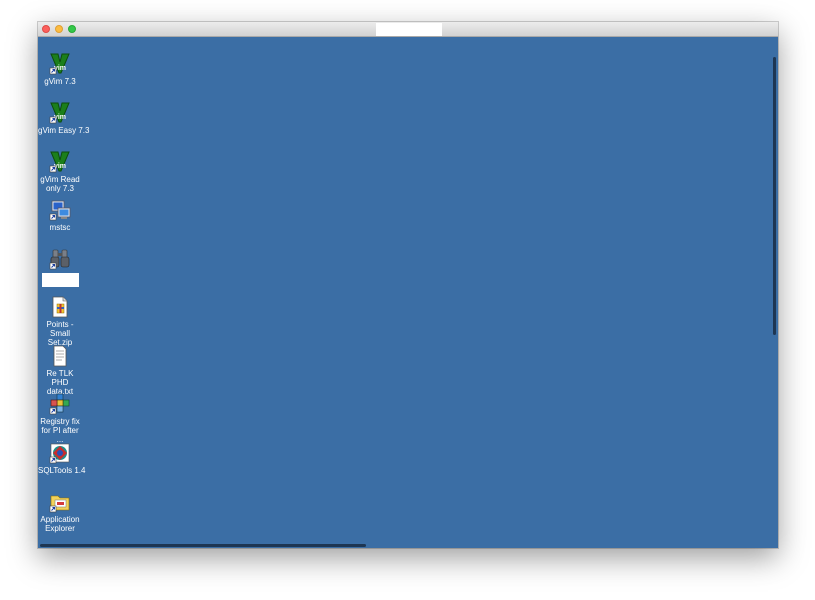 The image size is (815, 600). Describe the element at coordinates (62, 470) in the screenshot. I see `desktop-icon-label: SQLTools 1.4` at that location.